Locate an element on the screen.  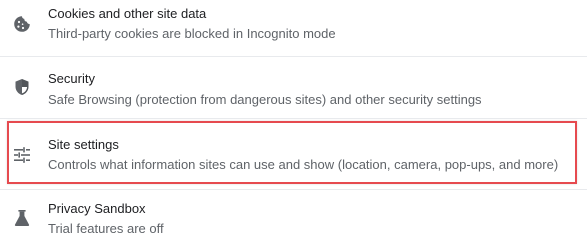
shield-icon is located at coordinates (22, 87).